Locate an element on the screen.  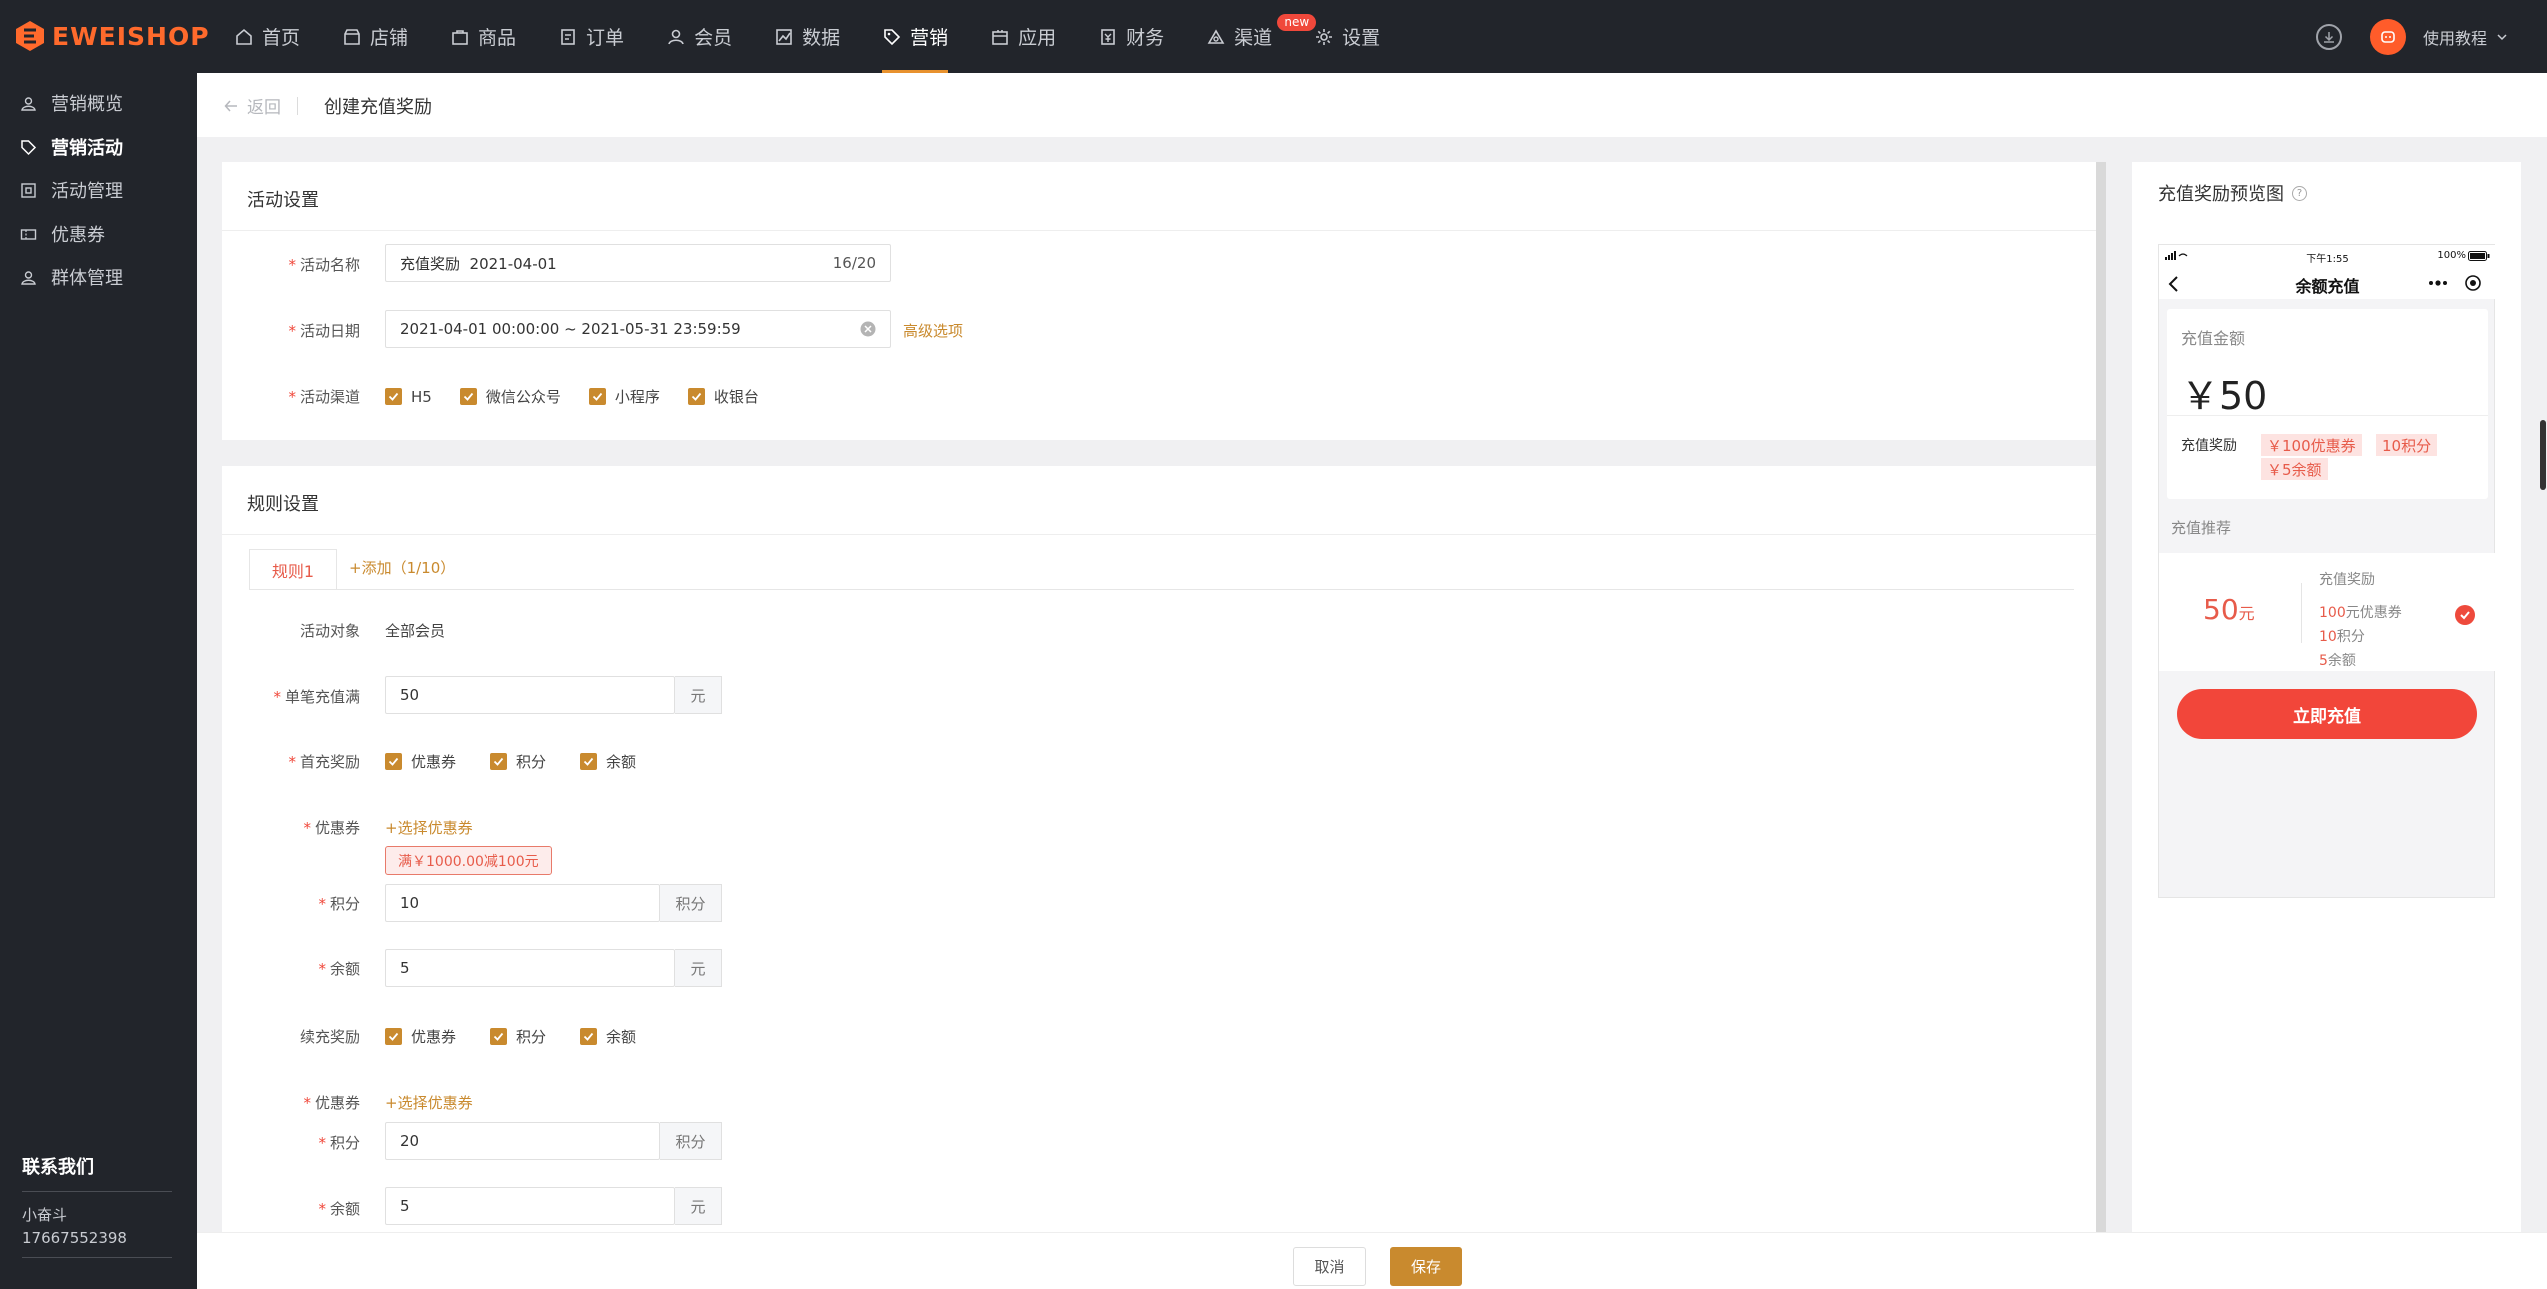
renew-balance-label: * 余额 is located at coordinates (339, 1209).